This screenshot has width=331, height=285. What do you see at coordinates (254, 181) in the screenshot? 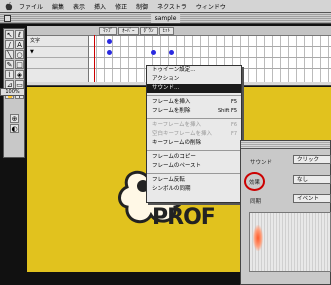
I see `highlight-circle` at bounding box center [254, 181].